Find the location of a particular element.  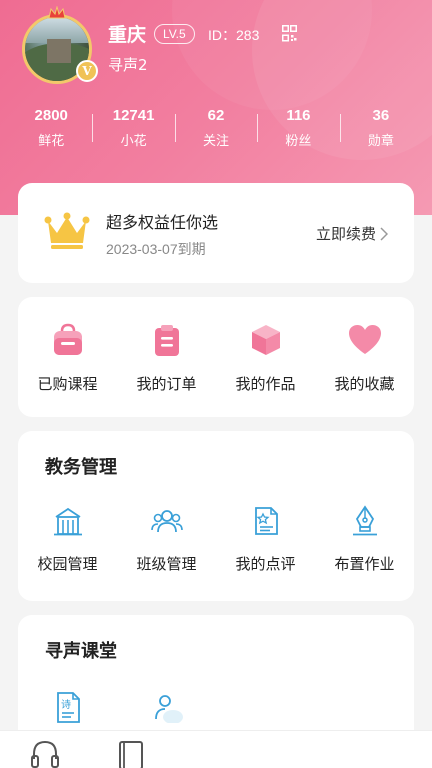

qr-code-icon is located at coordinates (289, 33).